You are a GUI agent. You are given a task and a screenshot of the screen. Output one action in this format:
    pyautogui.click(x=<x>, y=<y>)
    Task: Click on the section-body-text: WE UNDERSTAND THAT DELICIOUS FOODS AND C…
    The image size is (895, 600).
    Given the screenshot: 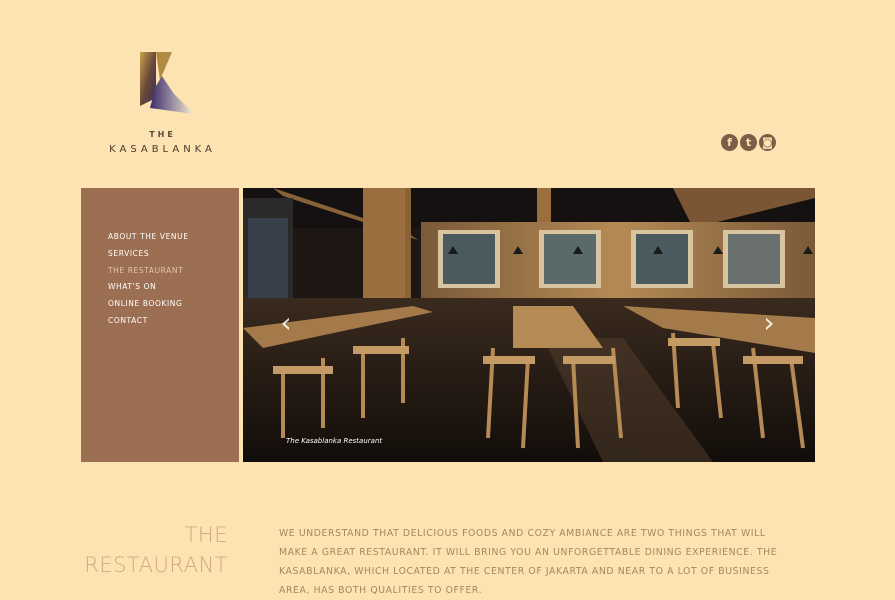 What is the action you would take?
    pyautogui.click(x=528, y=562)
    